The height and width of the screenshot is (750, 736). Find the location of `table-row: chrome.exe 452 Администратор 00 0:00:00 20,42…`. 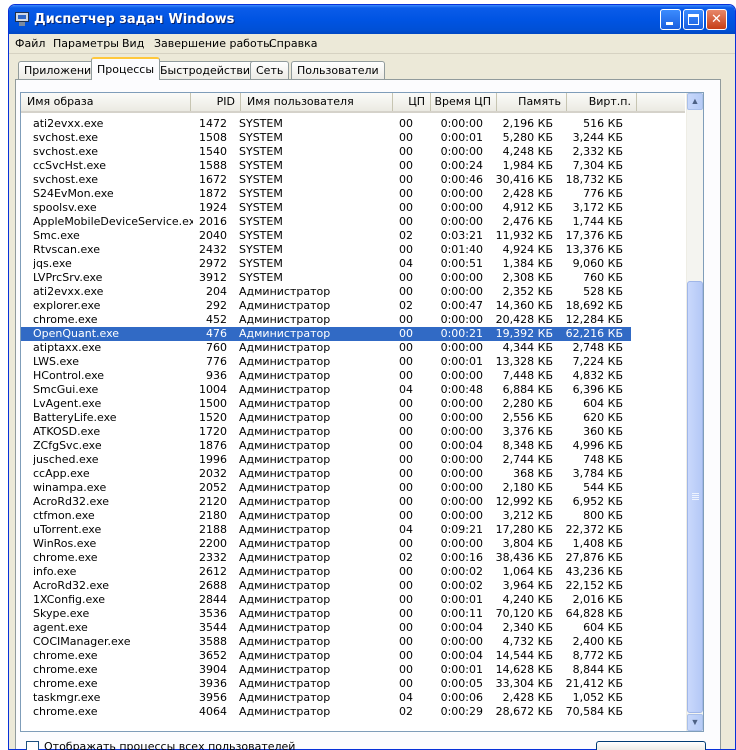

table-row: chrome.exe 452 Администратор 00 0:00:00 20,42… is located at coordinates (326, 320).